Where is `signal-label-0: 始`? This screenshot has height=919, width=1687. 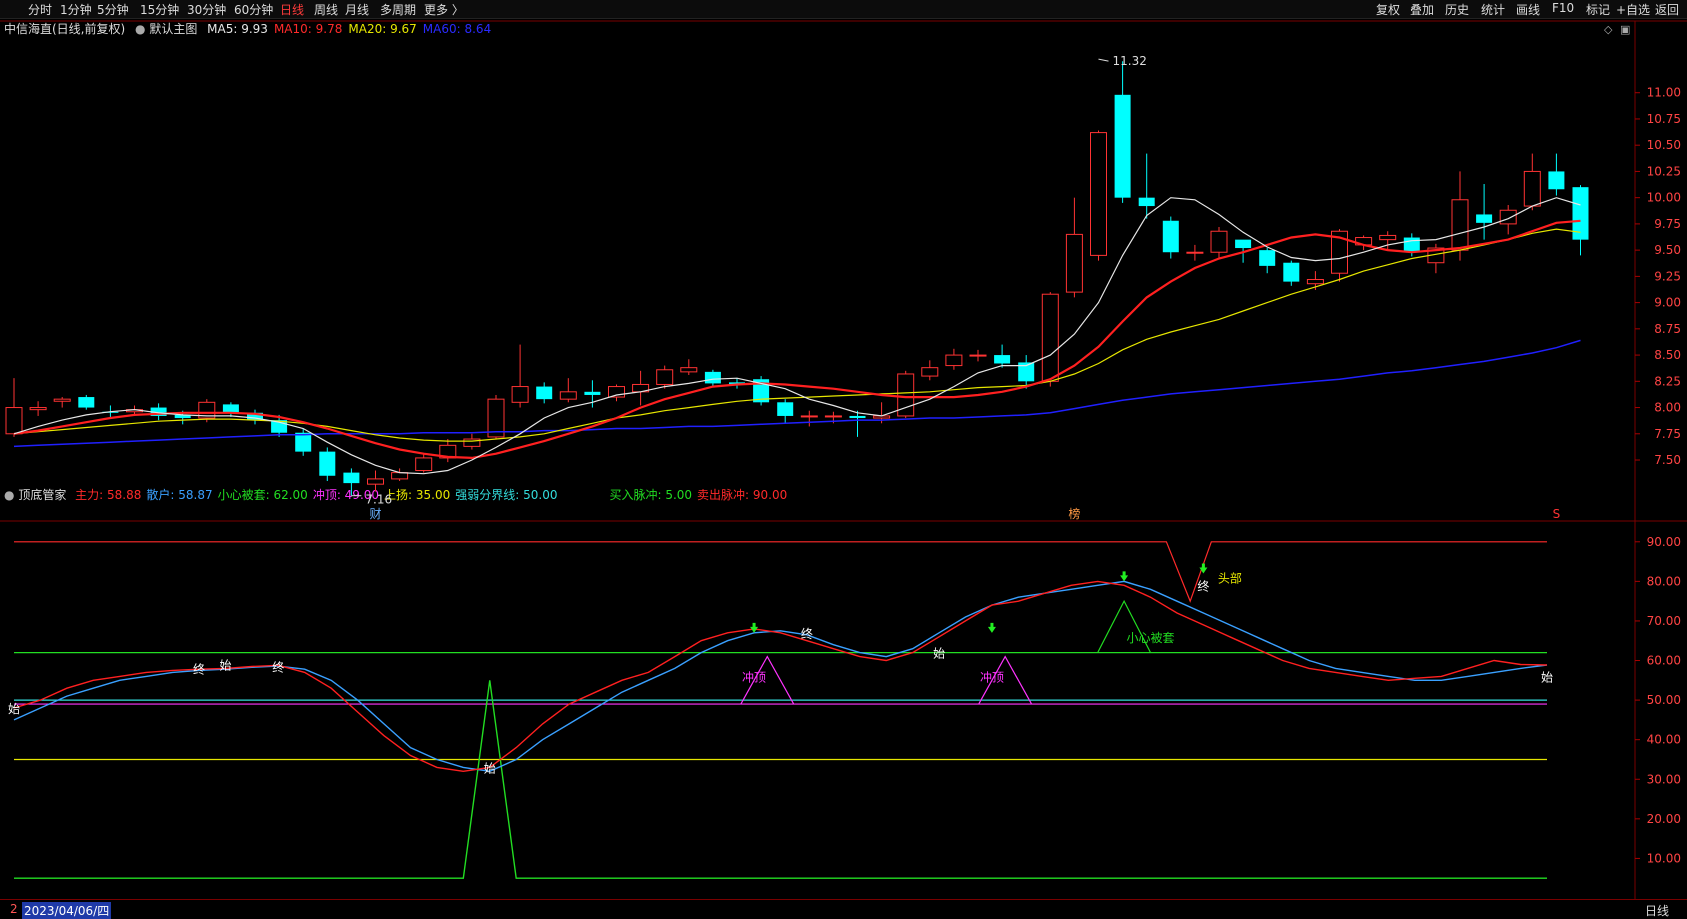
signal-label-0: 始 is located at coordinates (14, 709).